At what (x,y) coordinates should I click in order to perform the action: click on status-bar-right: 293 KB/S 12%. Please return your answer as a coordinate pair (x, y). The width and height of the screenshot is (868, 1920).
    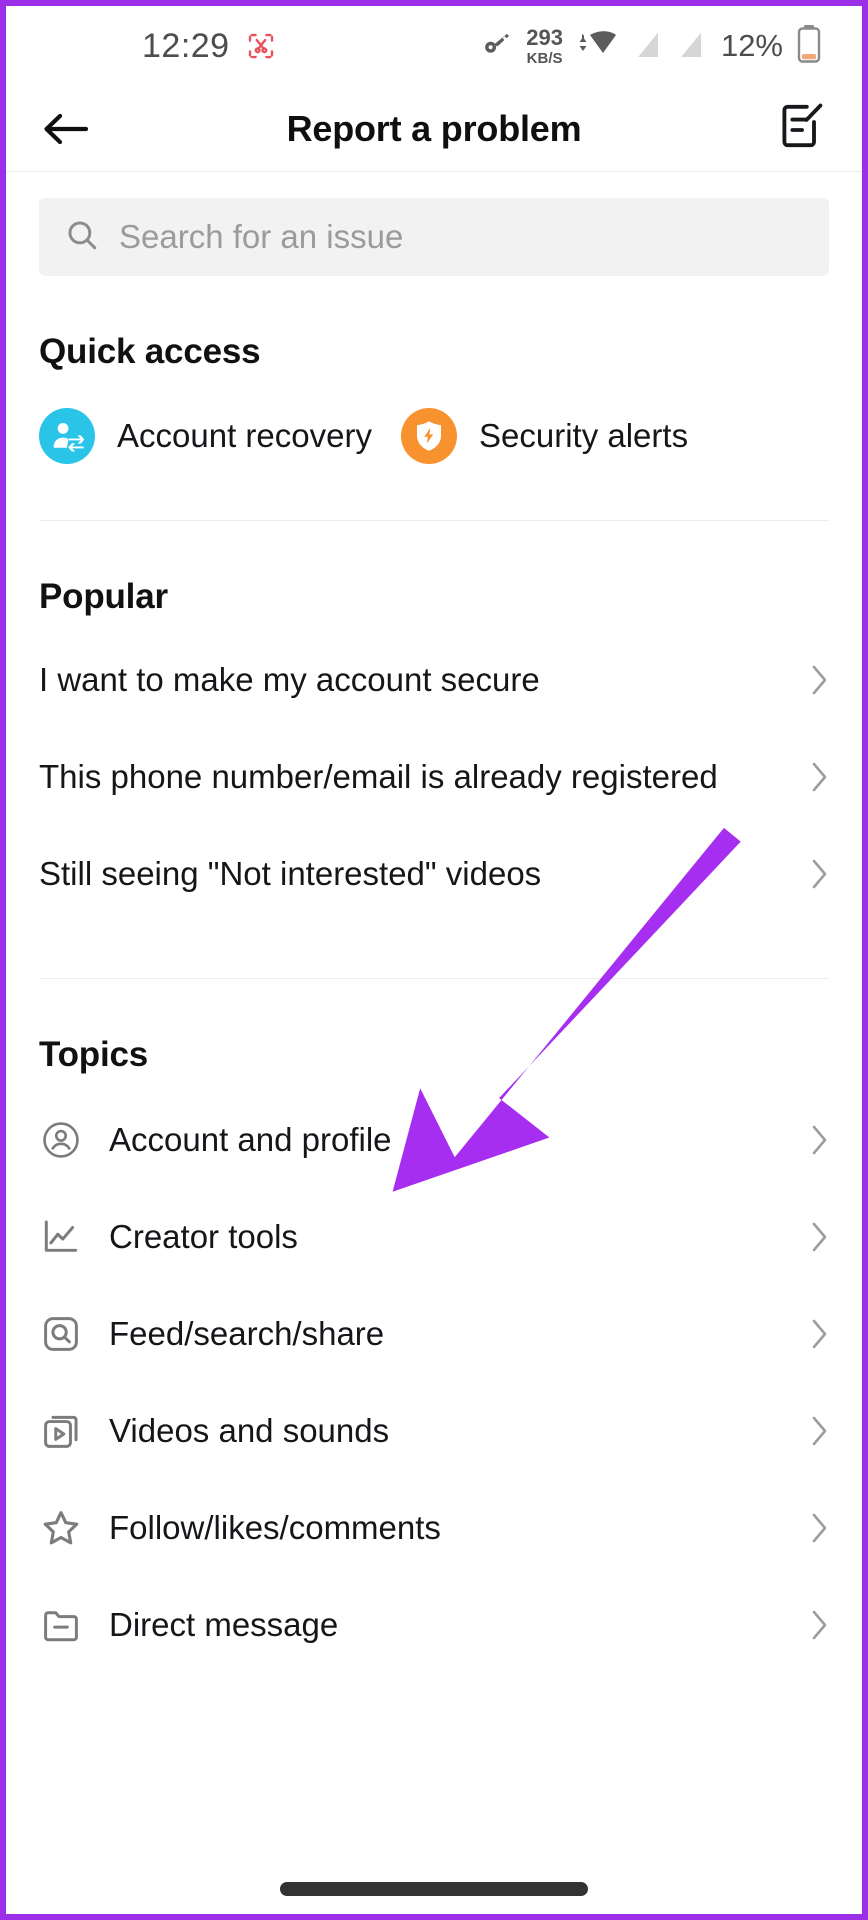
    Looking at the image, I should click on (651, 46).